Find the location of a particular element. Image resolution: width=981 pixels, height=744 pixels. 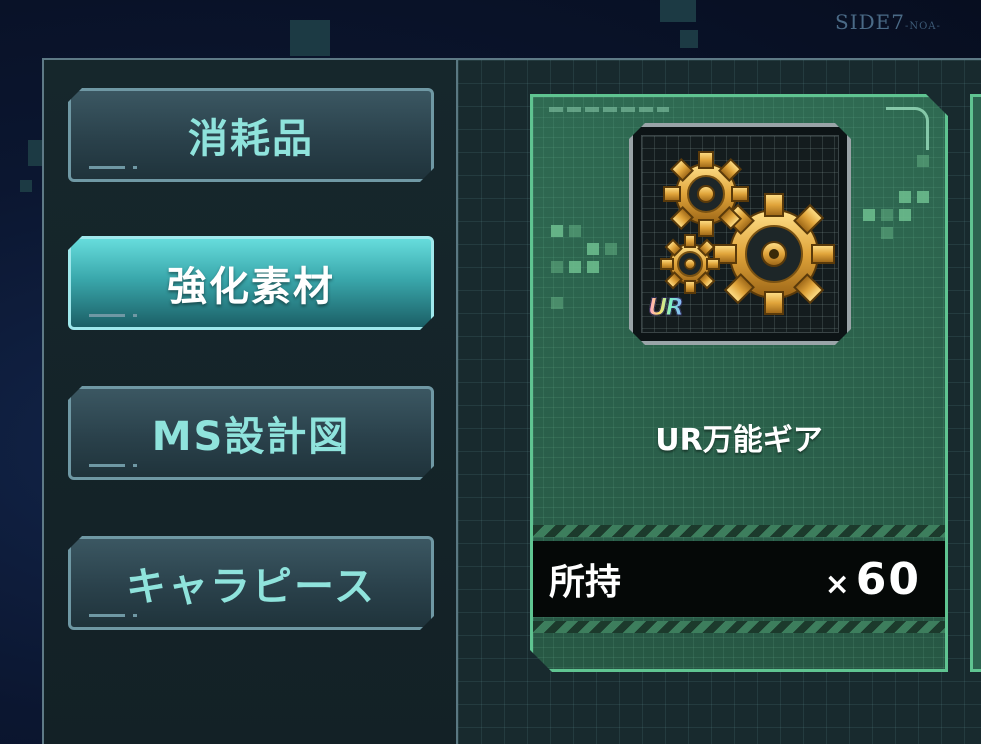

category-enhance-materials-button: 強化素材 is located at coordinates (251, 283).